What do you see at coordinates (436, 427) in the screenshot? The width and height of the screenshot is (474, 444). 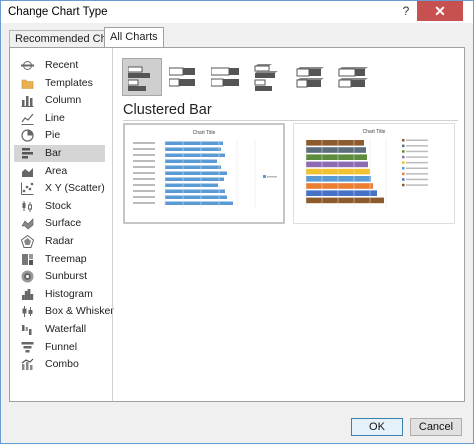 I see `cancel-button: Cancel` at bounding box center [436, 427].